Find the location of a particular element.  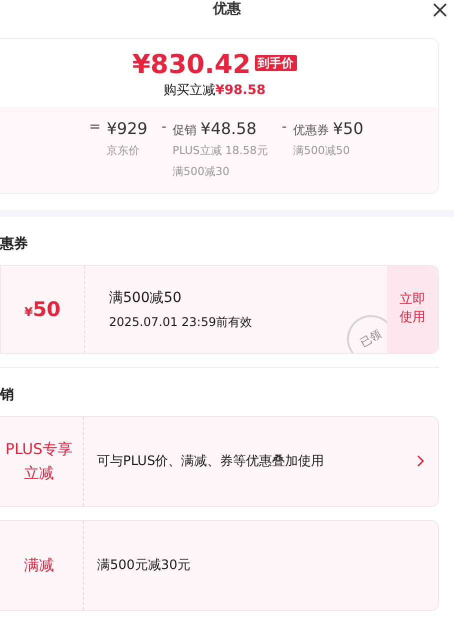

coupon-value: ¥50 is located at coordinates (42, 310).